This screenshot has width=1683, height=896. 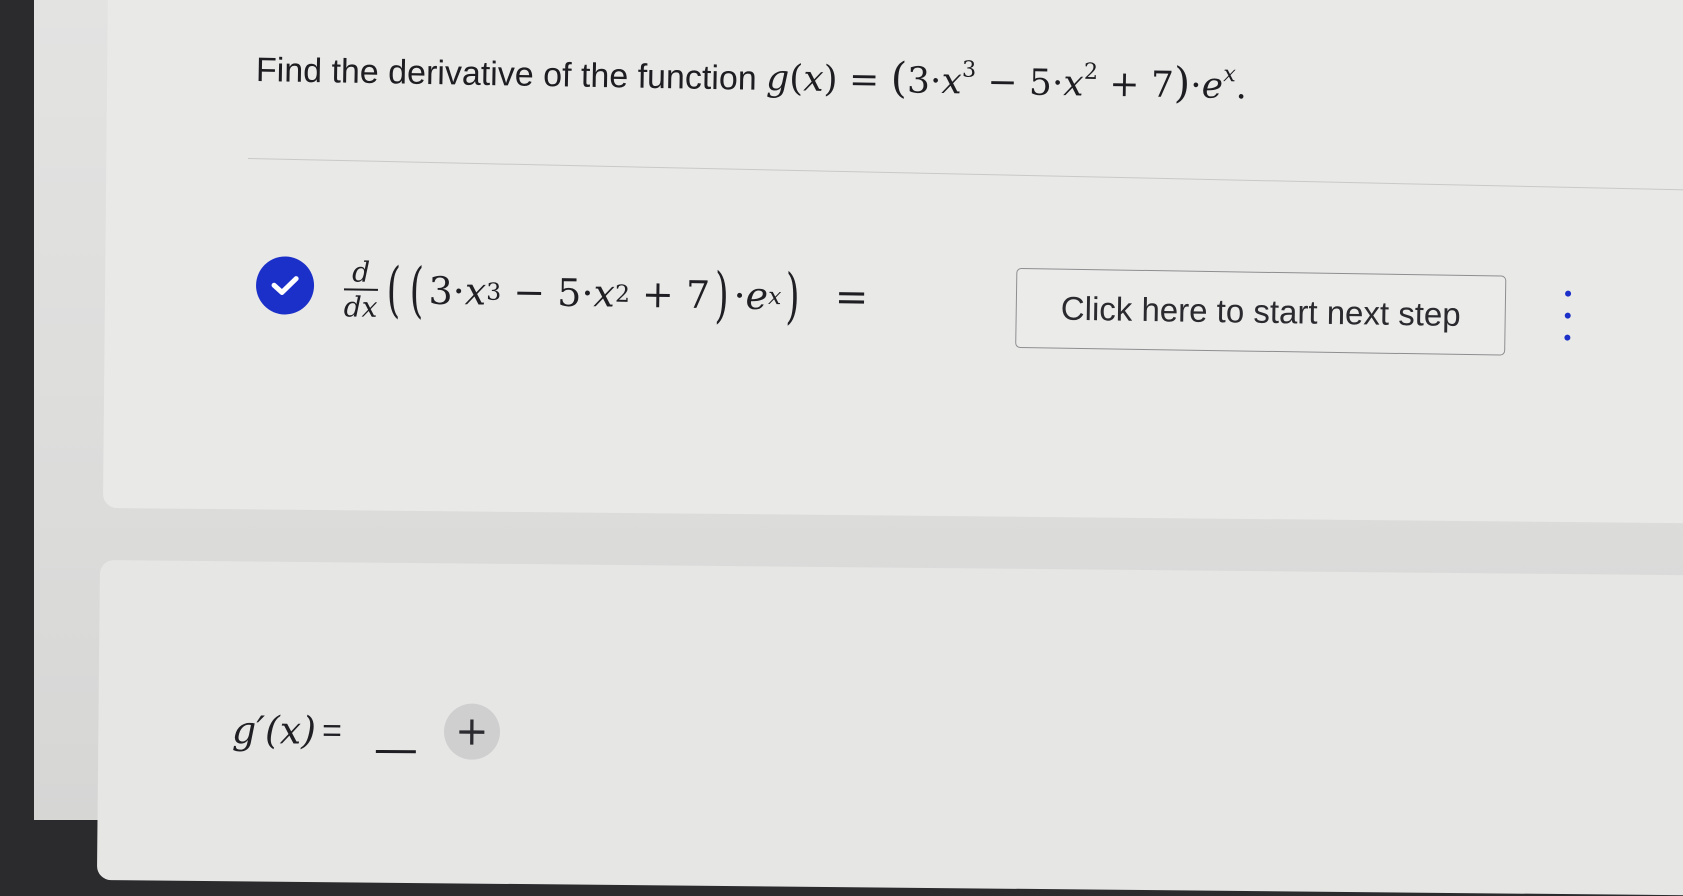 I want to click on plus-icon: +, so click(x=472, y=731).